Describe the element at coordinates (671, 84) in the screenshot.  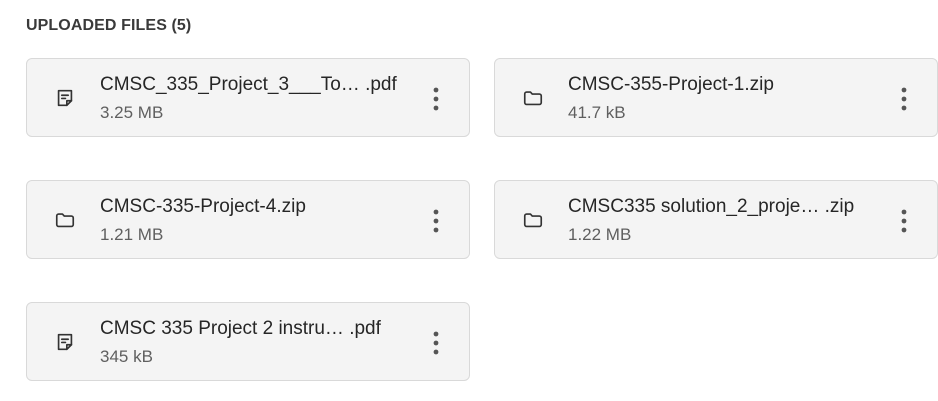
I see `file-name: CMSC-355-Project-1.zip` at that location.